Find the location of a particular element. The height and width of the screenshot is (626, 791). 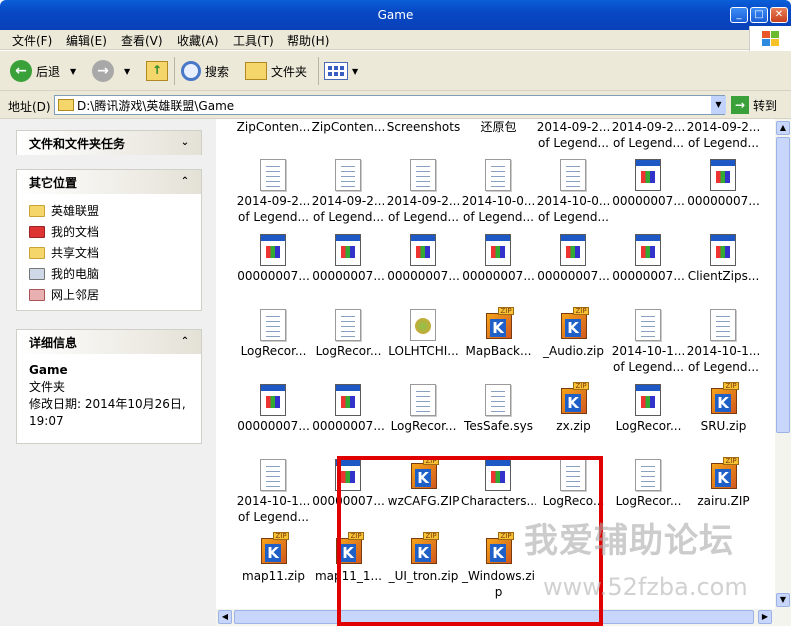

views-button: ▼ is located at coordinates (341, 71).